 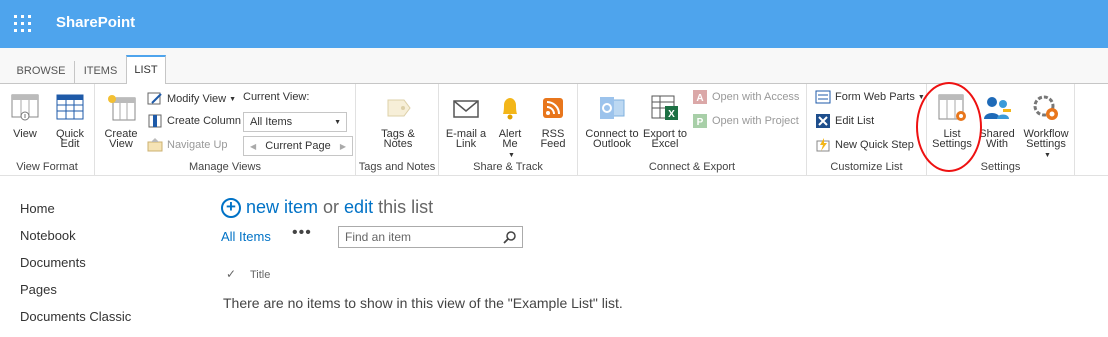 I want to click on view-label: View, so click(x=25, y=134).